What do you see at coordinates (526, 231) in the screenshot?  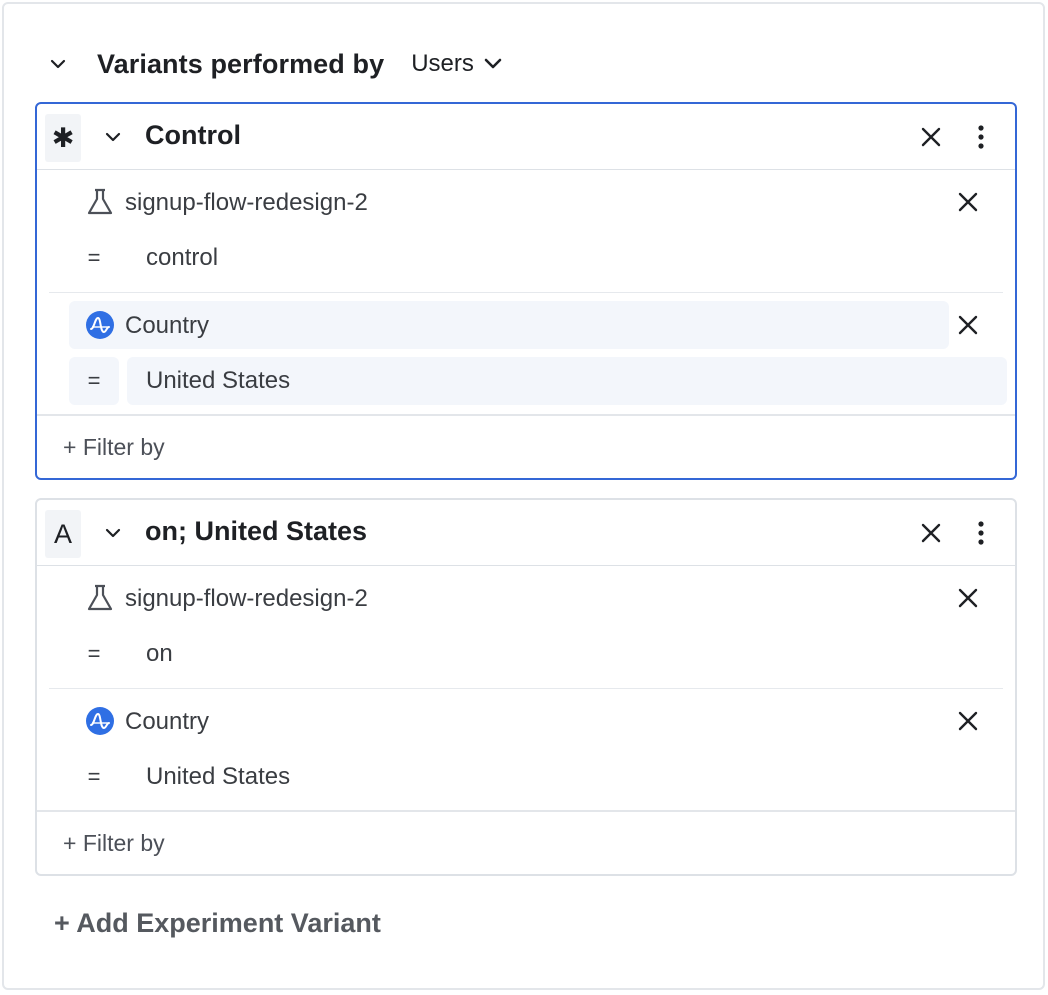 I see `filter-row: signup-flow-redesign-2 = control` at bounding box center [526, 231].